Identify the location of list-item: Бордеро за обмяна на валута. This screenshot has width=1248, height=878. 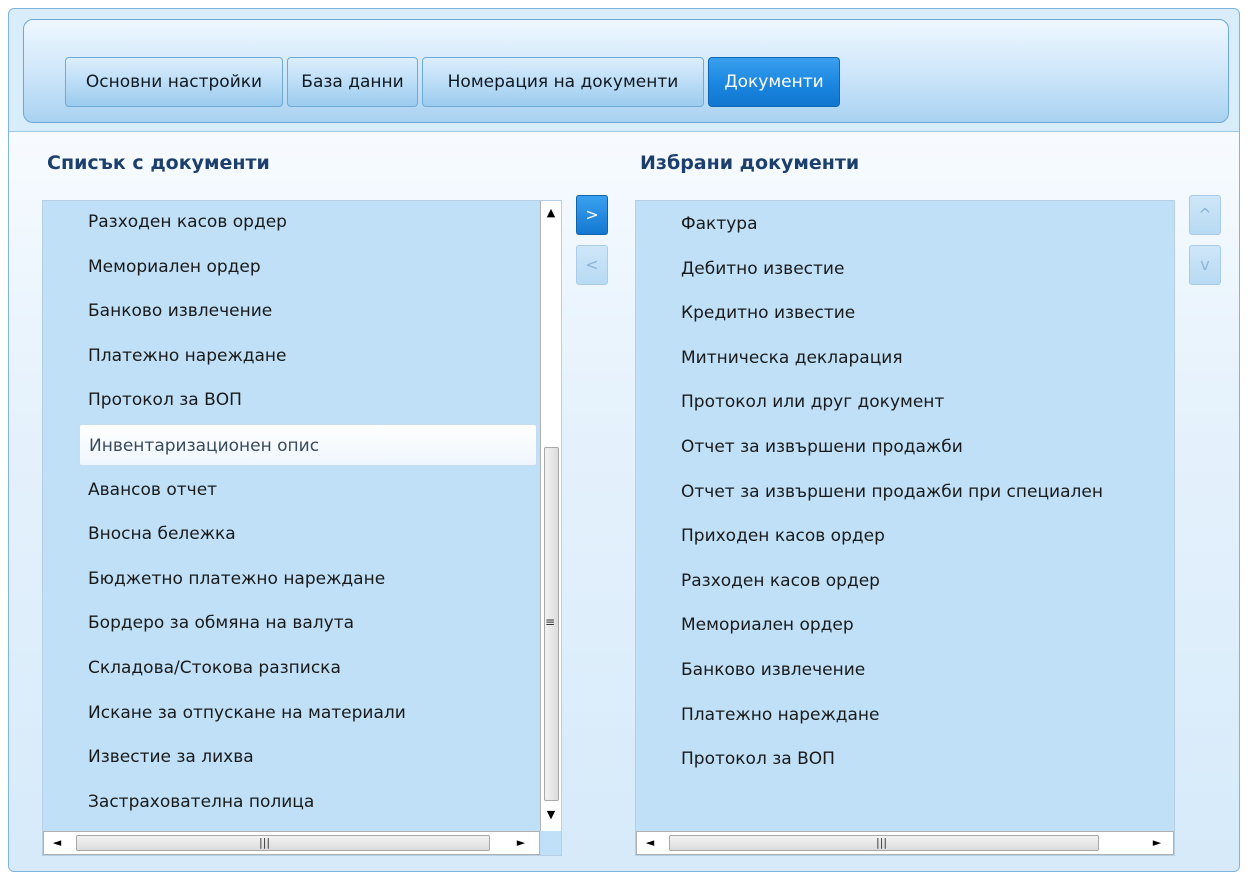
(221, 623).